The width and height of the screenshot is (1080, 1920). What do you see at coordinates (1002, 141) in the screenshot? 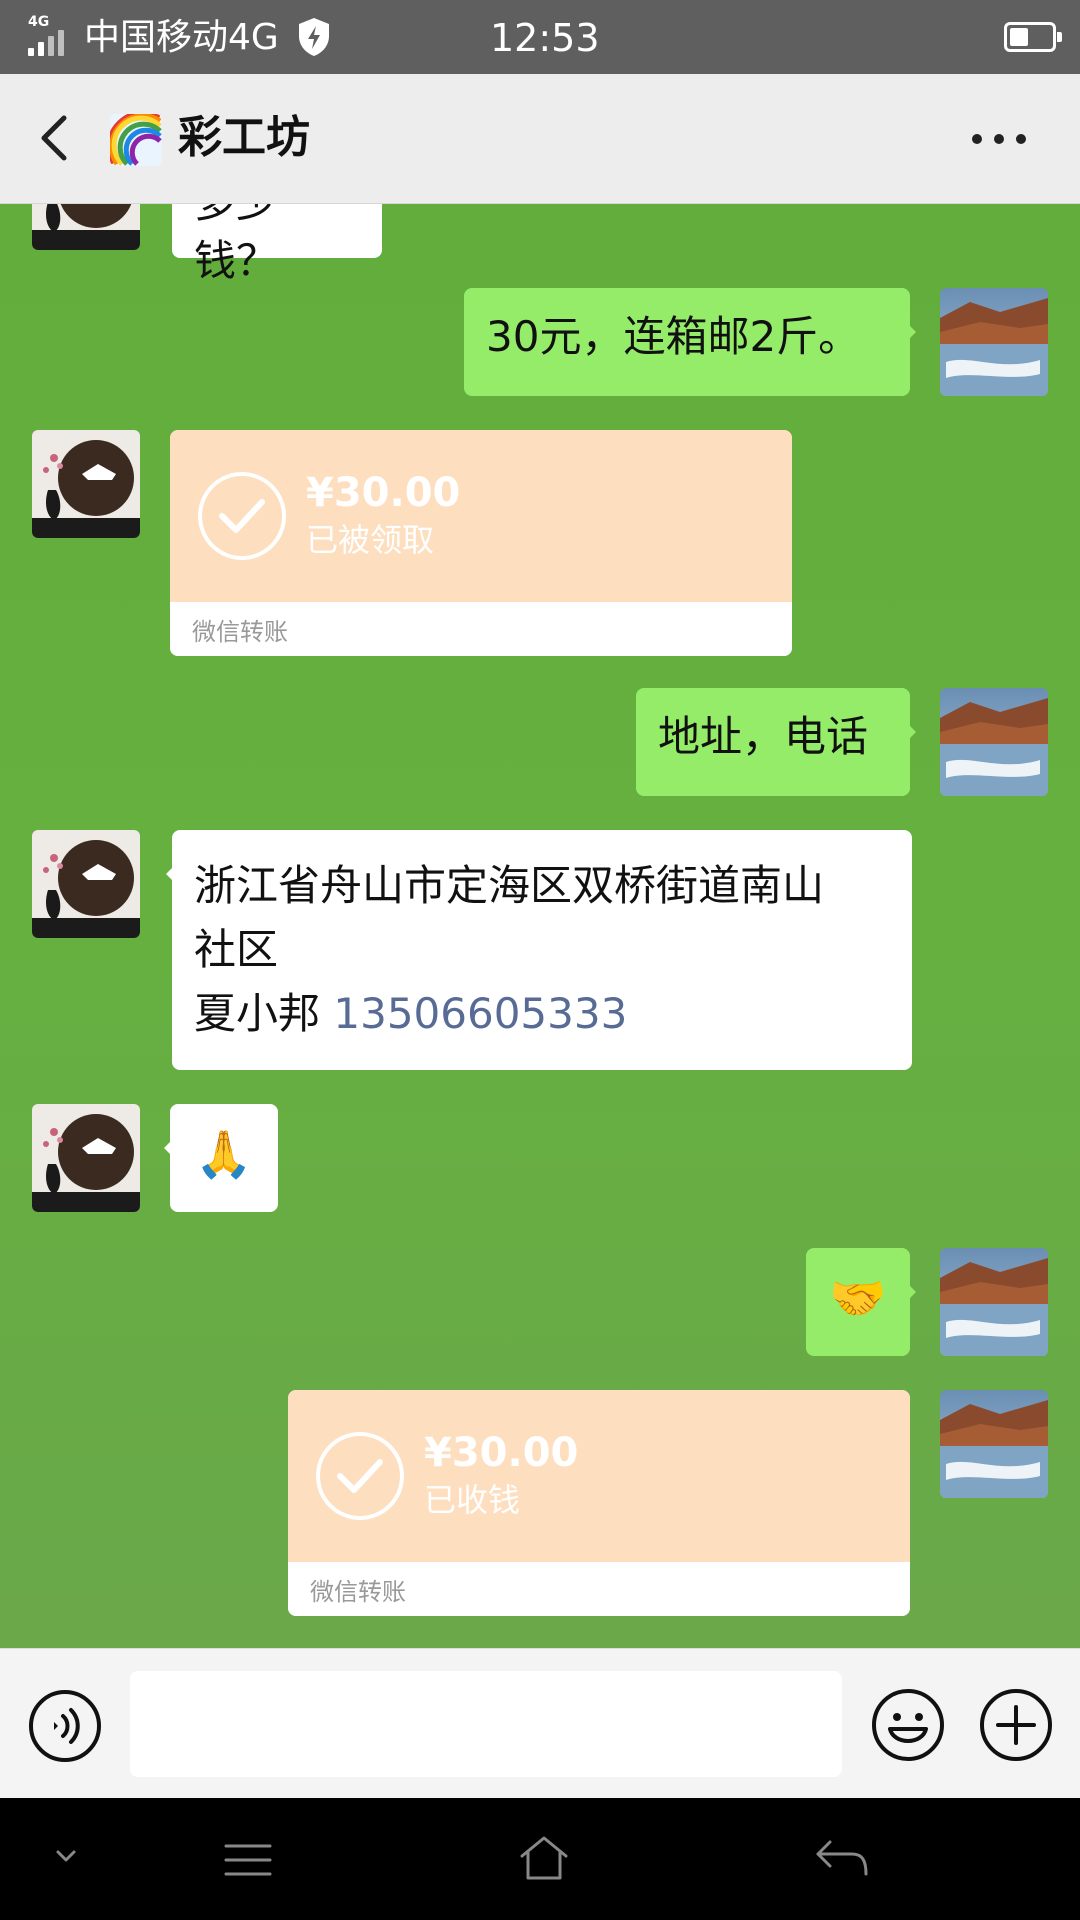
I see `more-dots-icon` at bounding box center [1002, 141].